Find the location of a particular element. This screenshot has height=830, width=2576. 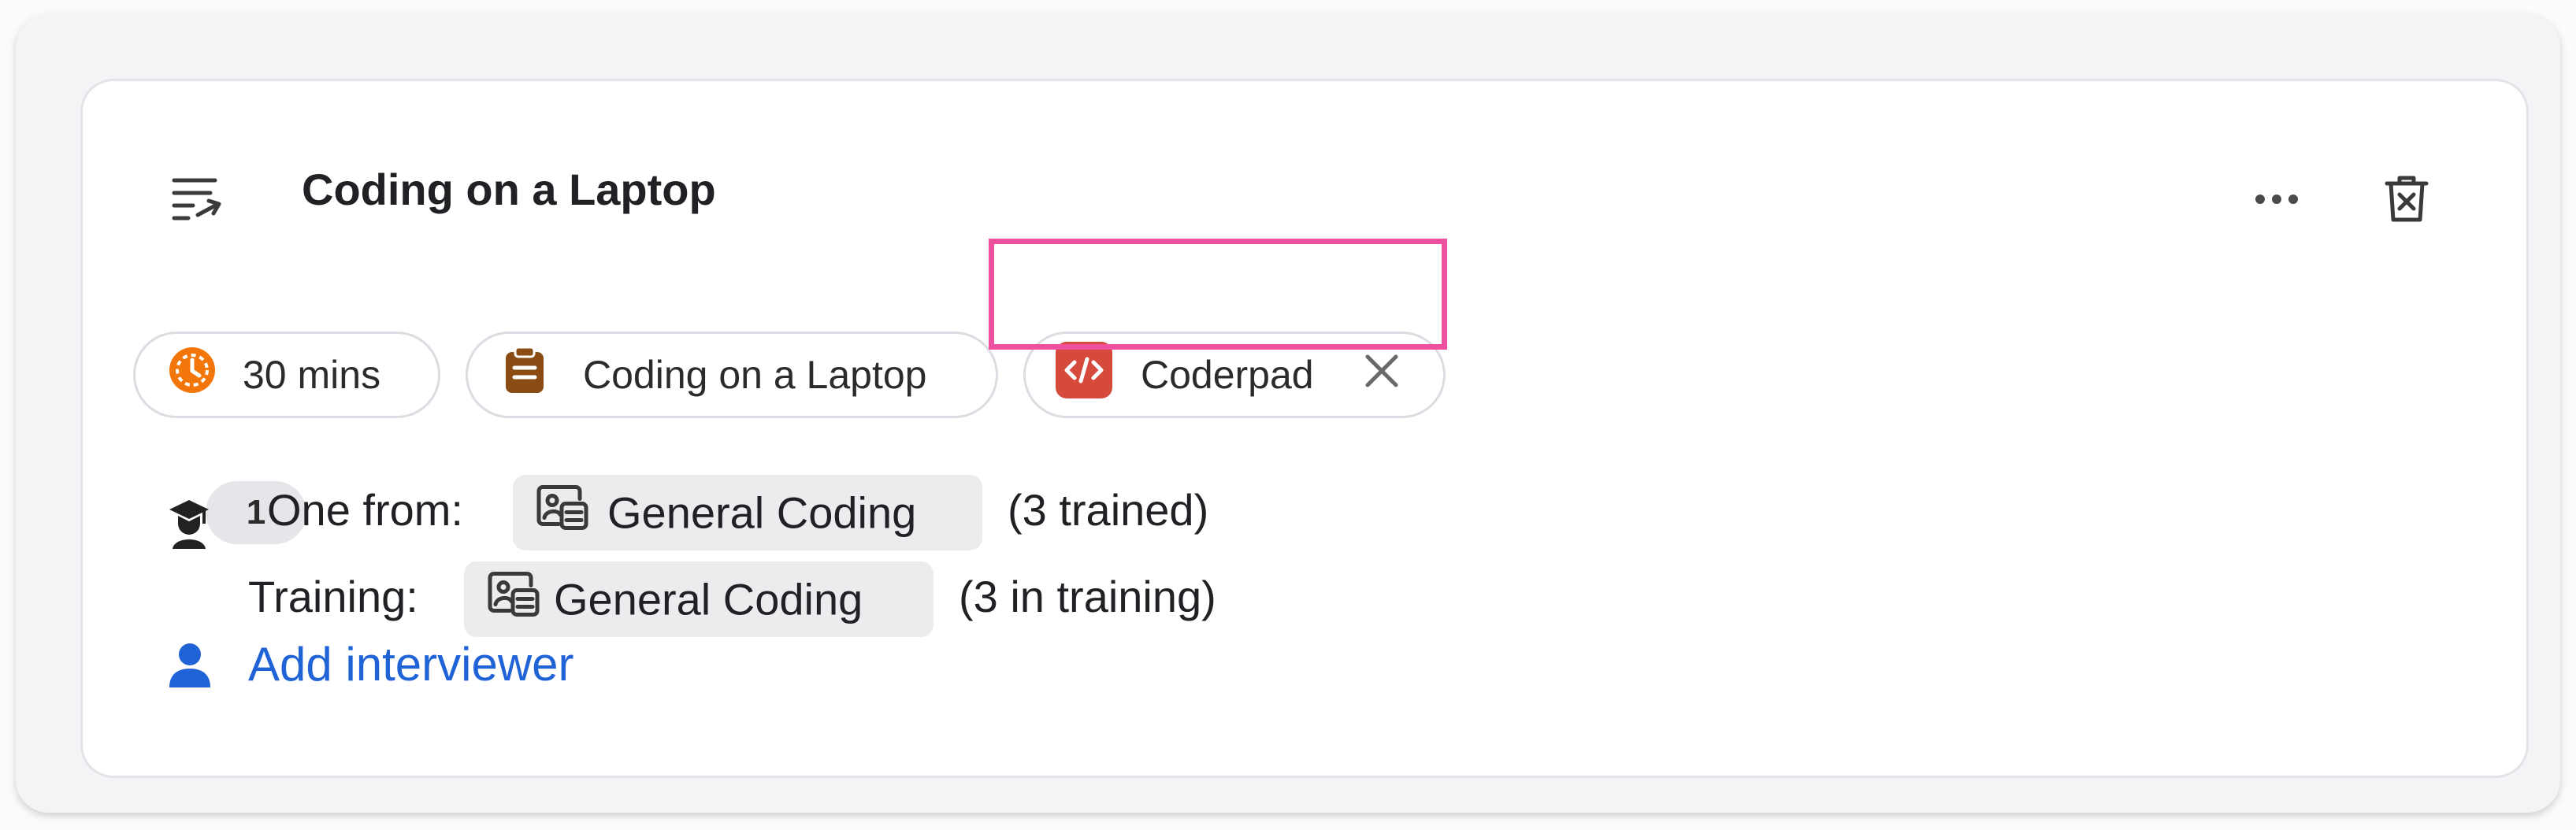

code-icon is located at coordinates (1084, 375).